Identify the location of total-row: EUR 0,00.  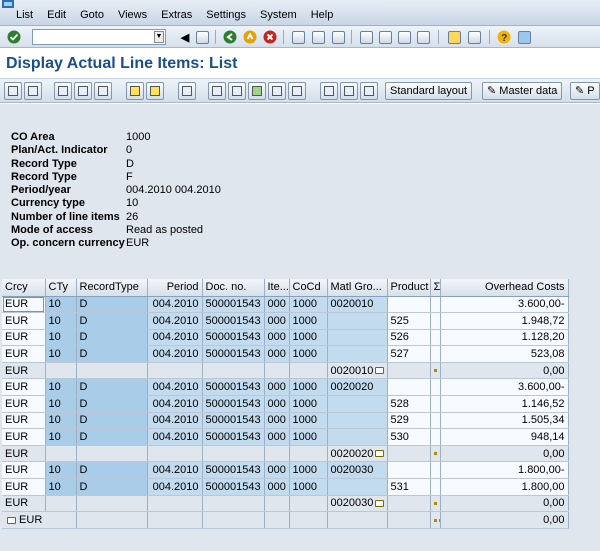
(285, 520).